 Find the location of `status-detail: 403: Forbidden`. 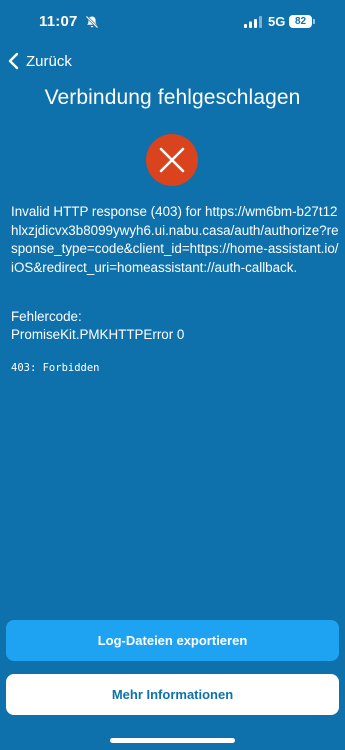

status-detail: 403: Forbidden is located at coordinates (55, 368).